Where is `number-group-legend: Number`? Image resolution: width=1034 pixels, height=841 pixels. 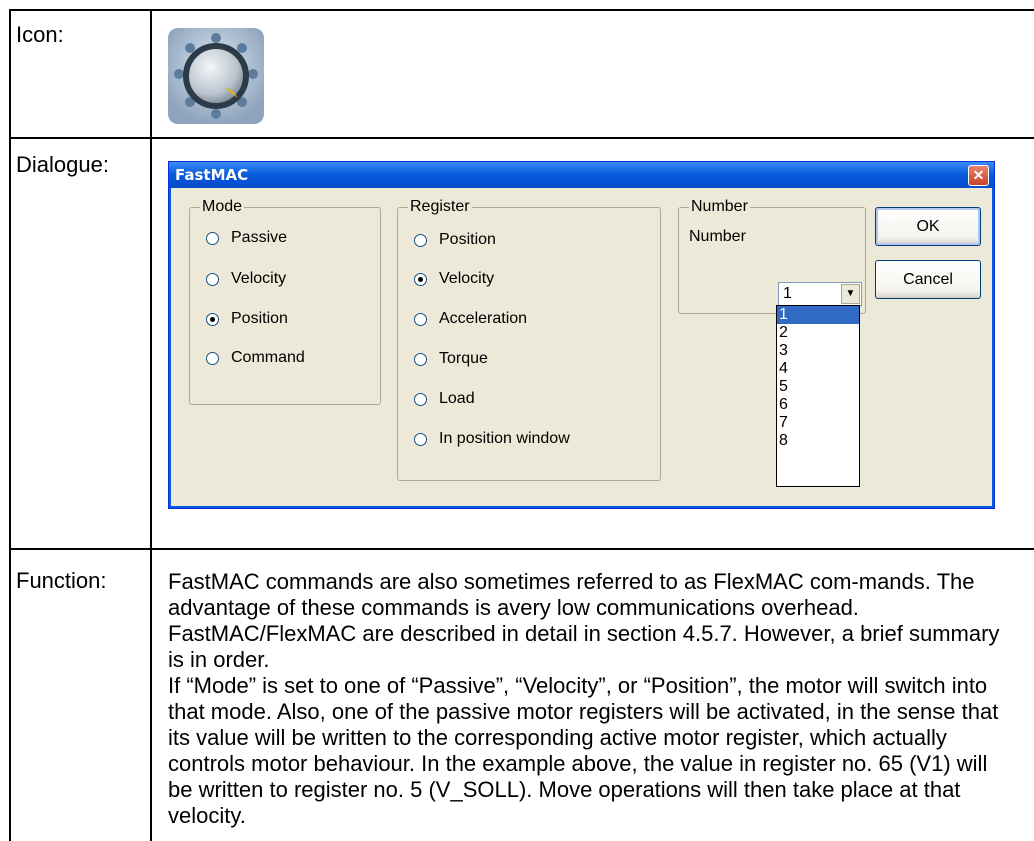 number-group-legend: Number is located at coordinates (719, 207).